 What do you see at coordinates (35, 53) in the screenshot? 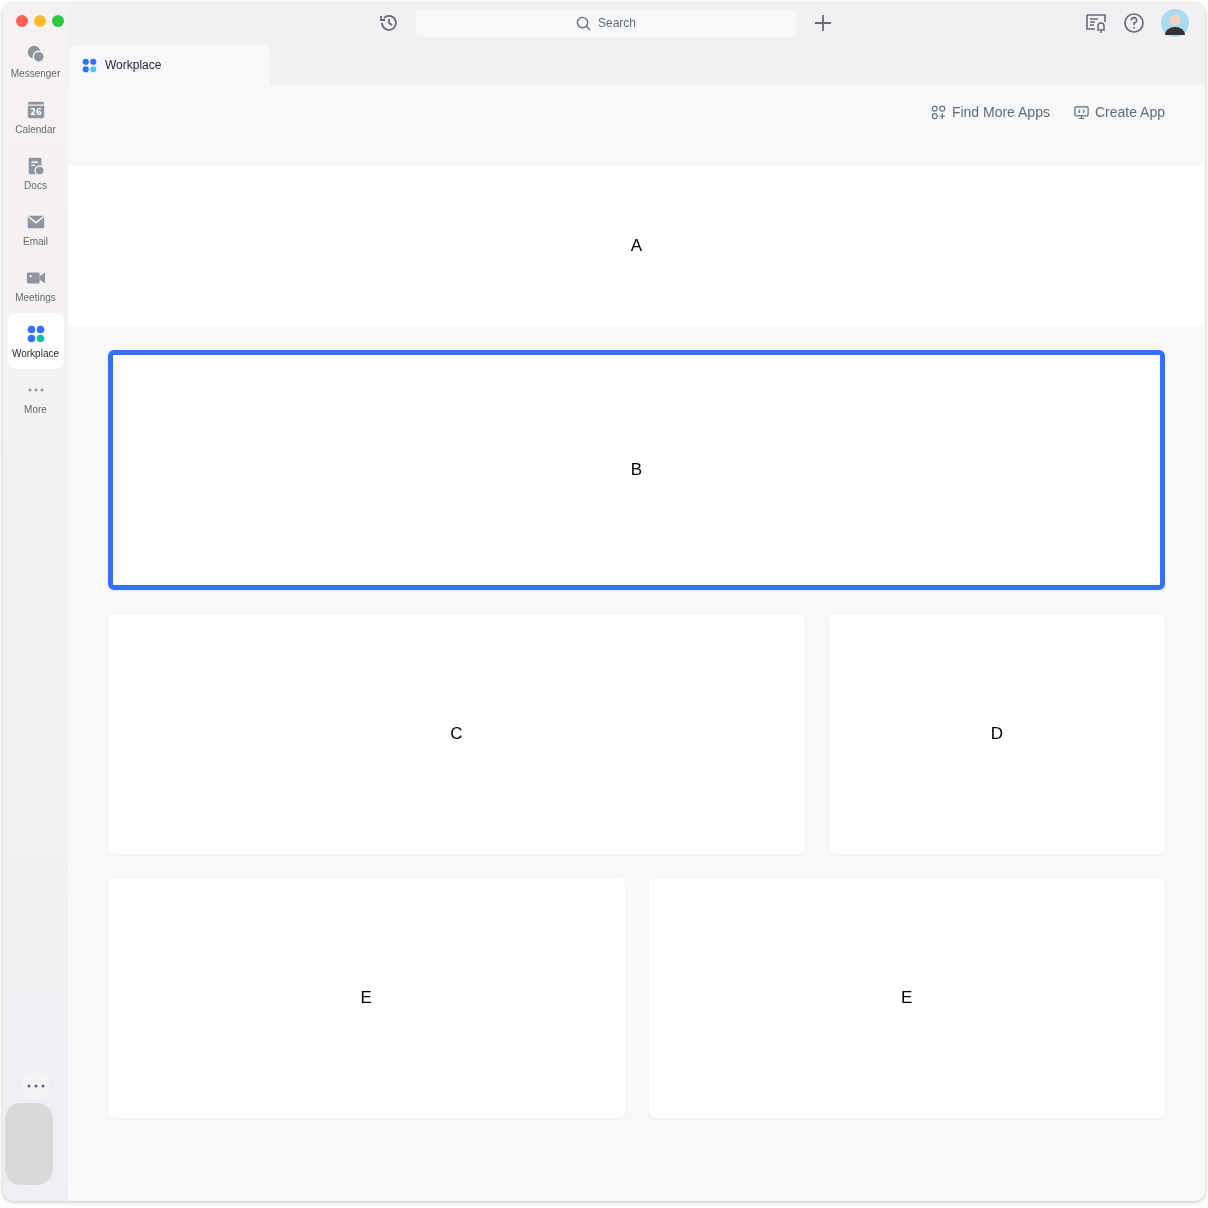
I see `chat-bubbles-icon` at bounding box center [35, 53].